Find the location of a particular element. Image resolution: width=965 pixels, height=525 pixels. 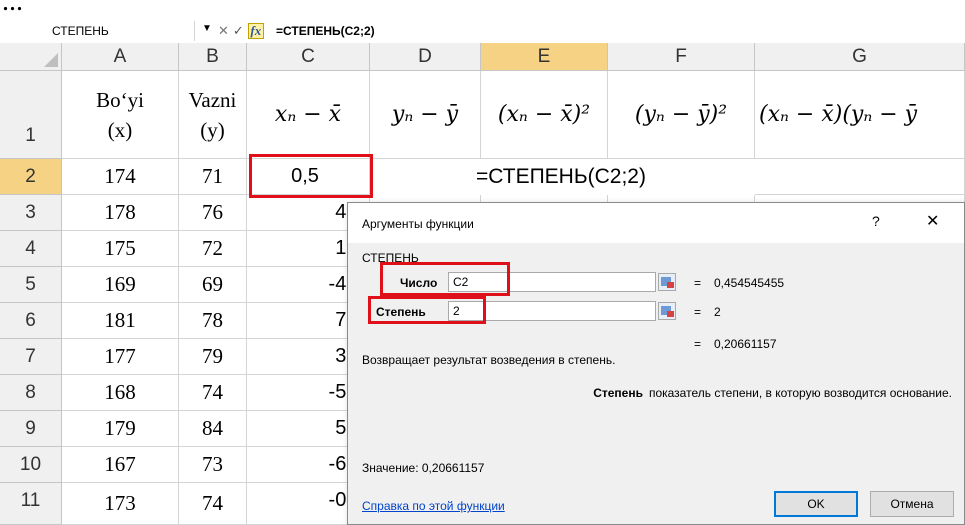

cell-f1: (yₙ − ȳ)² is located at coordinates (681, 115).